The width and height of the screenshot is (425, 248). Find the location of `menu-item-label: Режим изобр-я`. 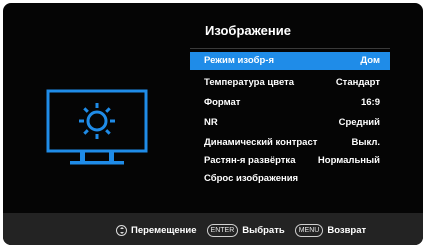

menu-item-label: Режим изобр-я is located at coordinates (239, 60).